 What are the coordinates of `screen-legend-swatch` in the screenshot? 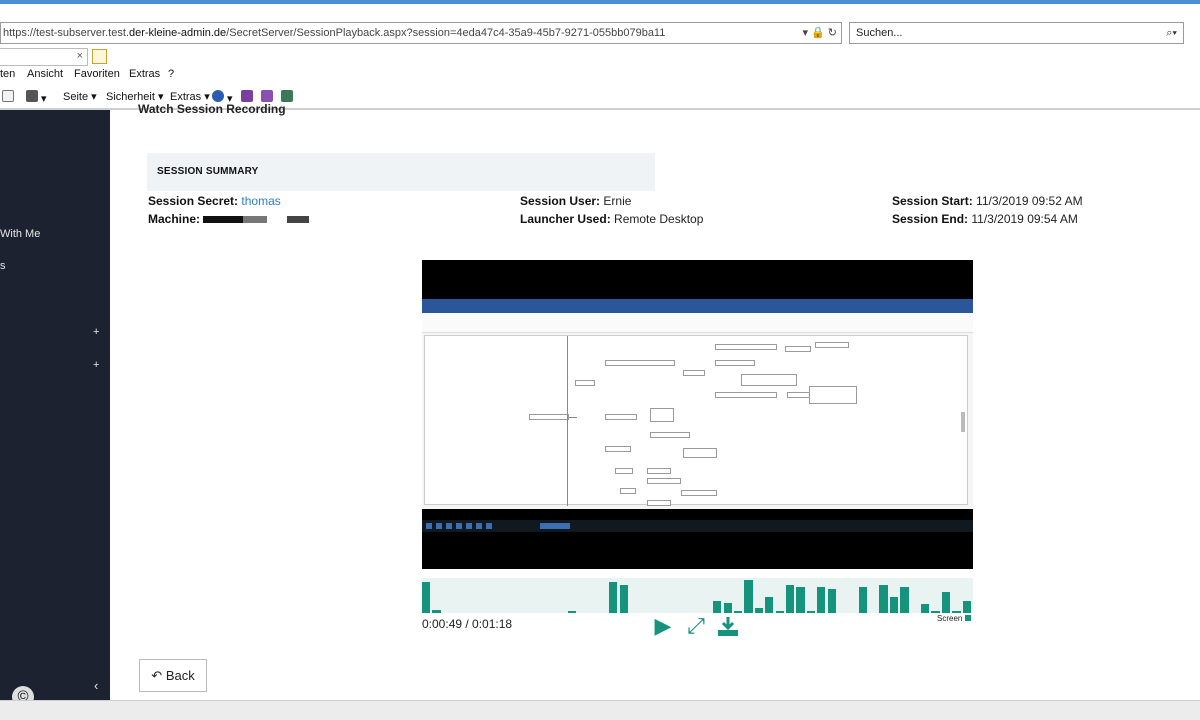 It's located at (968, 618).